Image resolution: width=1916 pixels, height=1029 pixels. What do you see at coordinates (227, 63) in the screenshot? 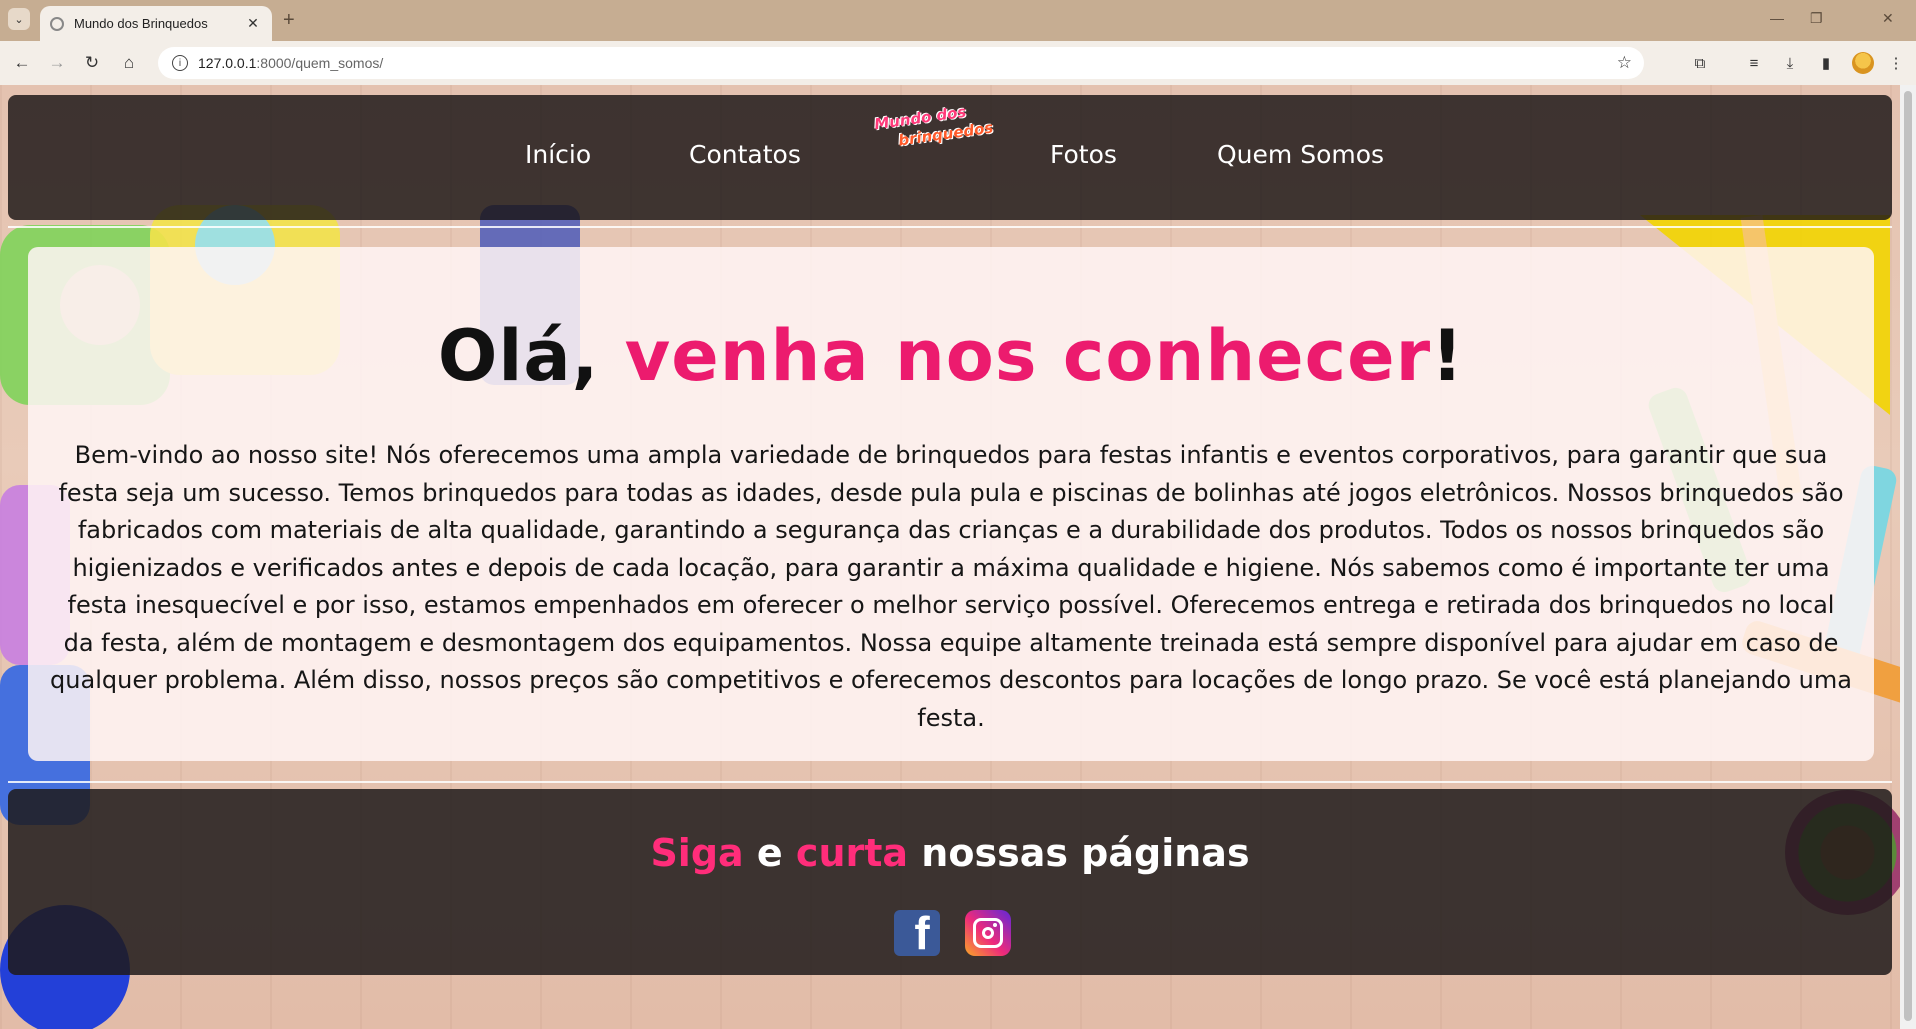
I see `url-host: 127.0.0.1` at bounding box center [227, 63].